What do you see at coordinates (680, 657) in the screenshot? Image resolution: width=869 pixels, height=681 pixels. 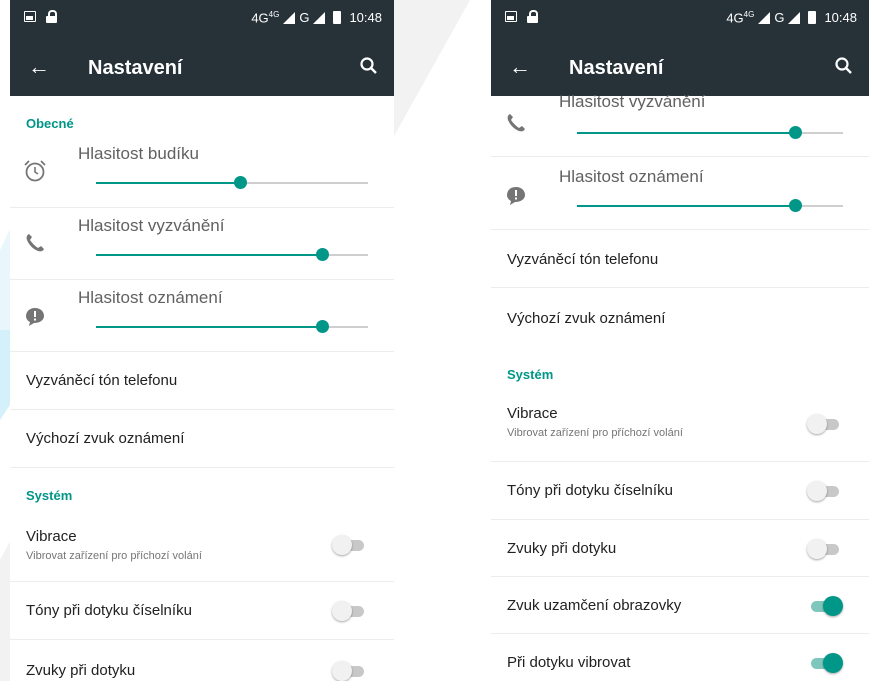 I see `vibrate-on-touch-item: Při dotyku vibrovat` at bounding box center [680, 657].